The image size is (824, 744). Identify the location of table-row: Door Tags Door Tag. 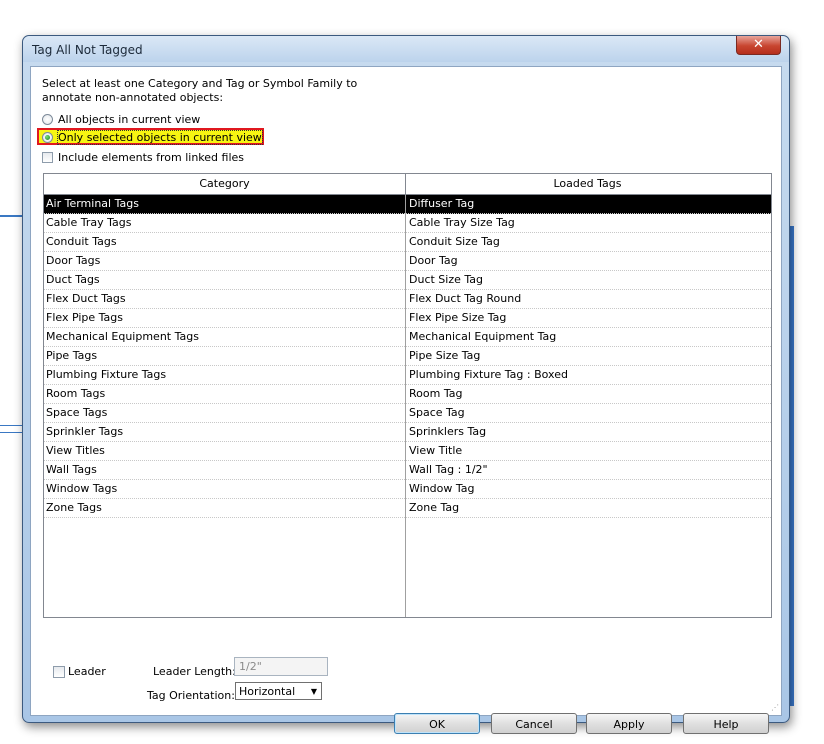
(407, 261).